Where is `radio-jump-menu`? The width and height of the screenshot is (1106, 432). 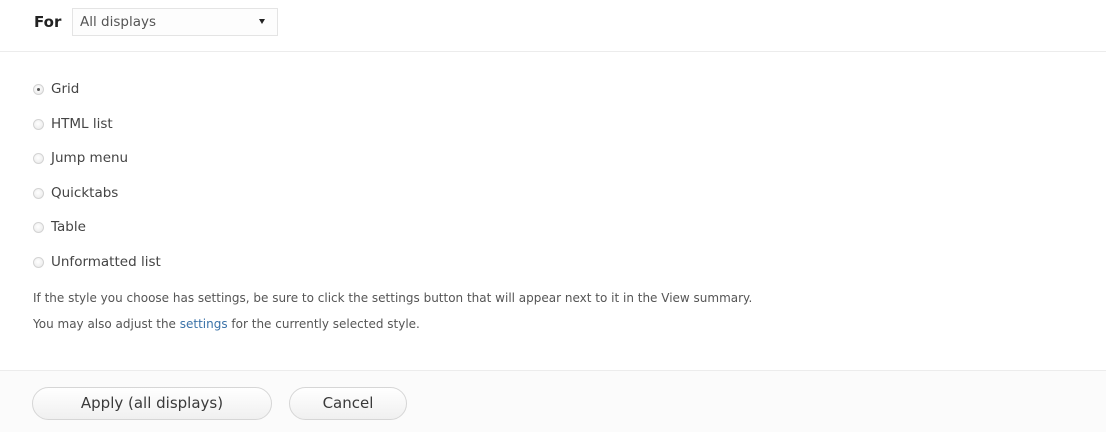
radio-jump-menu is located at coordinates (38, 159).